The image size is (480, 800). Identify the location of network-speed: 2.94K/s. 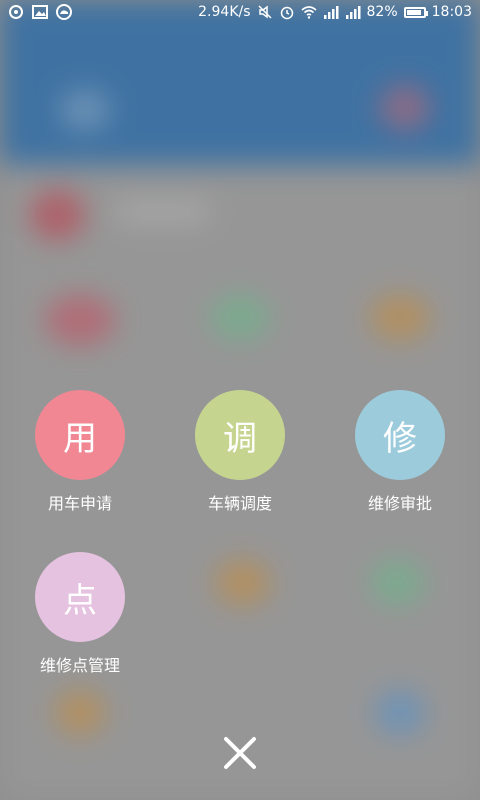
(224, 12).